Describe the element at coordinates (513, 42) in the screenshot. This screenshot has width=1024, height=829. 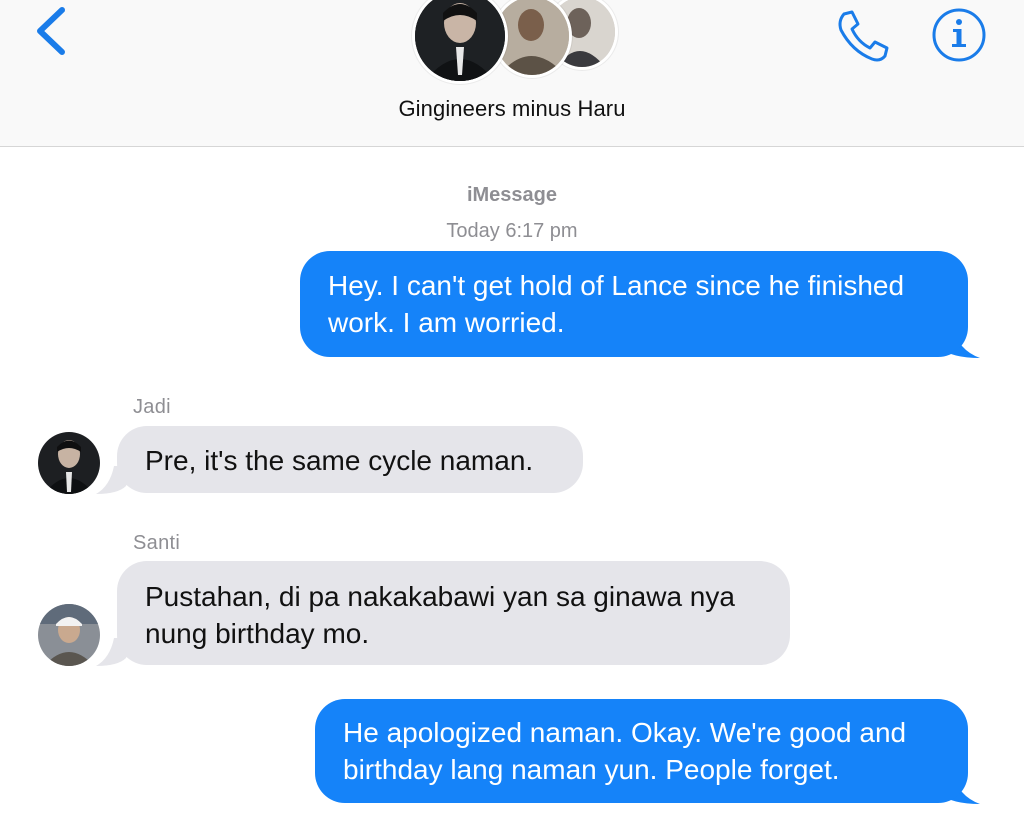
I see `group-avatars` at that location.